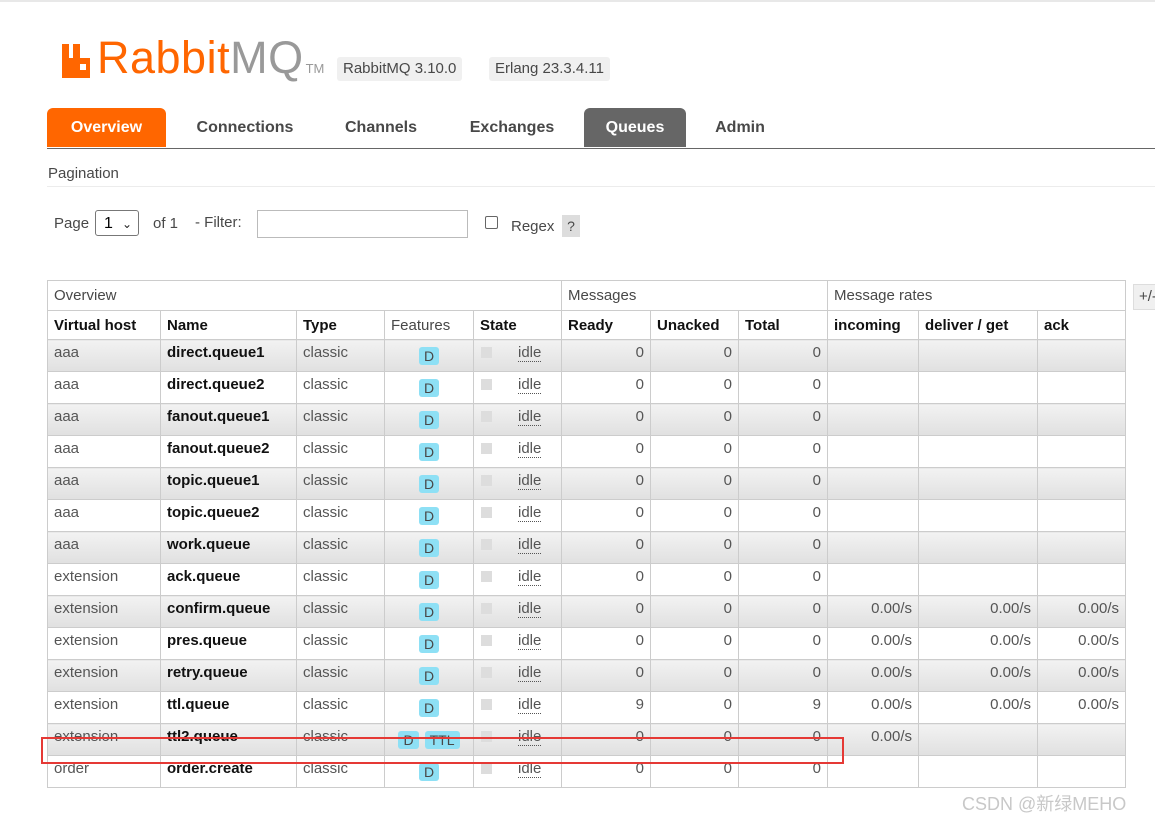 This screenshot has width=1155, height=821. Describe the element at coordinates (586, 387) in the screenshot. I see `table-row: aaa direct.queue2 classic Didle 0 0 0` at that location.